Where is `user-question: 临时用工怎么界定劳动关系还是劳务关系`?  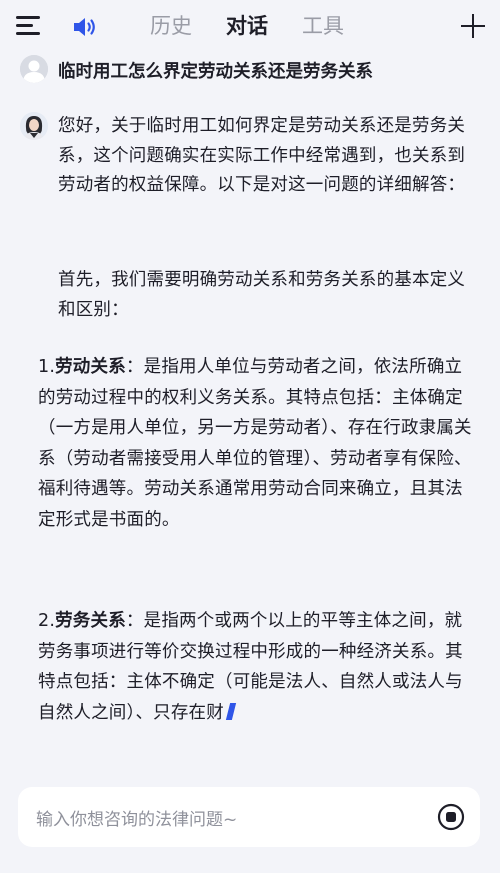 user-question: 临时用工怎么界定劳动关系还是劳务关系 is located at coordinates (255, 70).